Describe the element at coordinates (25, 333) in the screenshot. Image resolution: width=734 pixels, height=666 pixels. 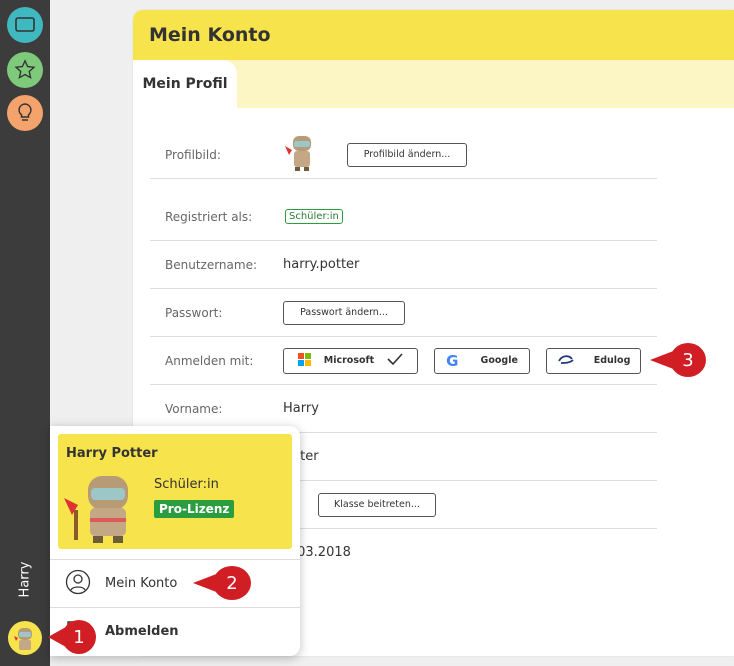
I see `sidebar: Harry` at that location.